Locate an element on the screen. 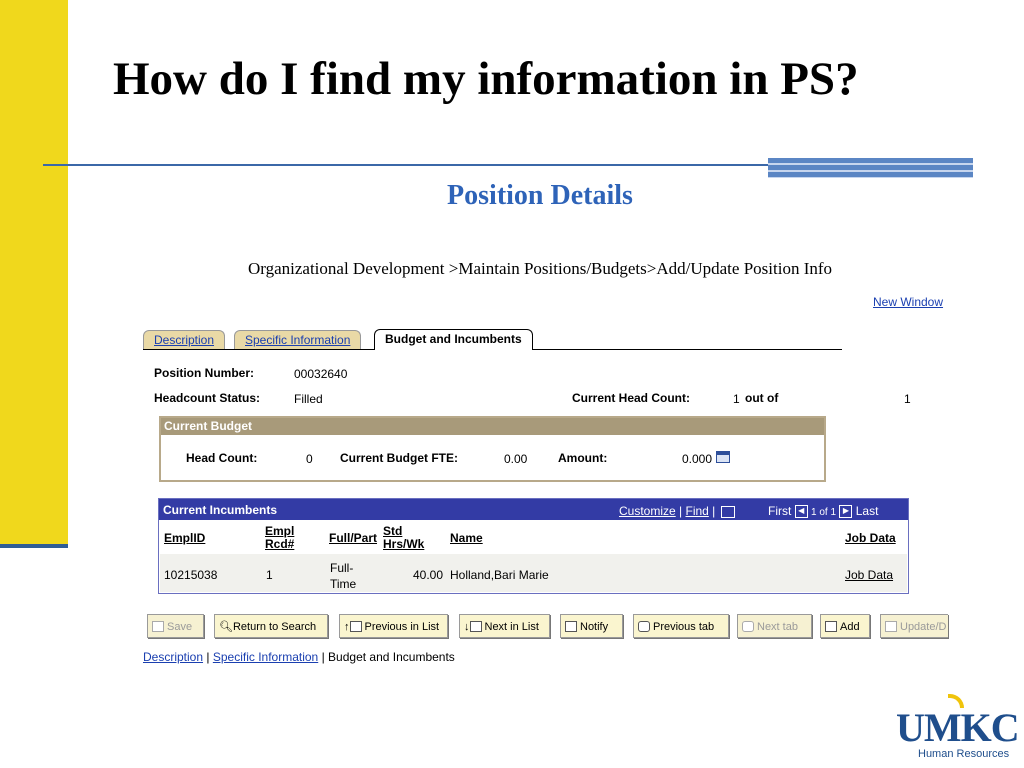  col-header-empl-rcd: Empl Rcd# is located at coordinates (279, 538).